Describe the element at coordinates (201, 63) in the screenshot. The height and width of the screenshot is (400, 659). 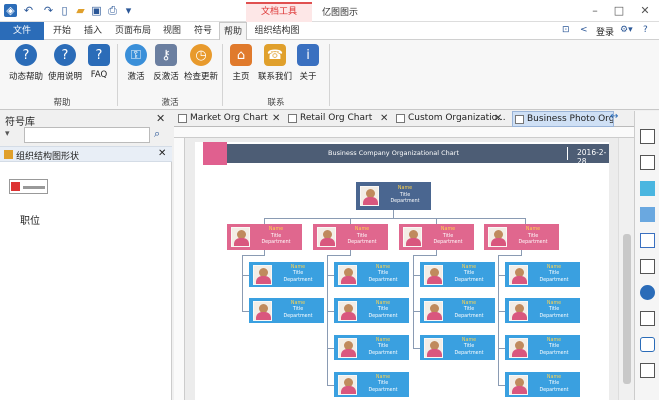
I see `check-update-button: ◷ 检查更新` at that location.